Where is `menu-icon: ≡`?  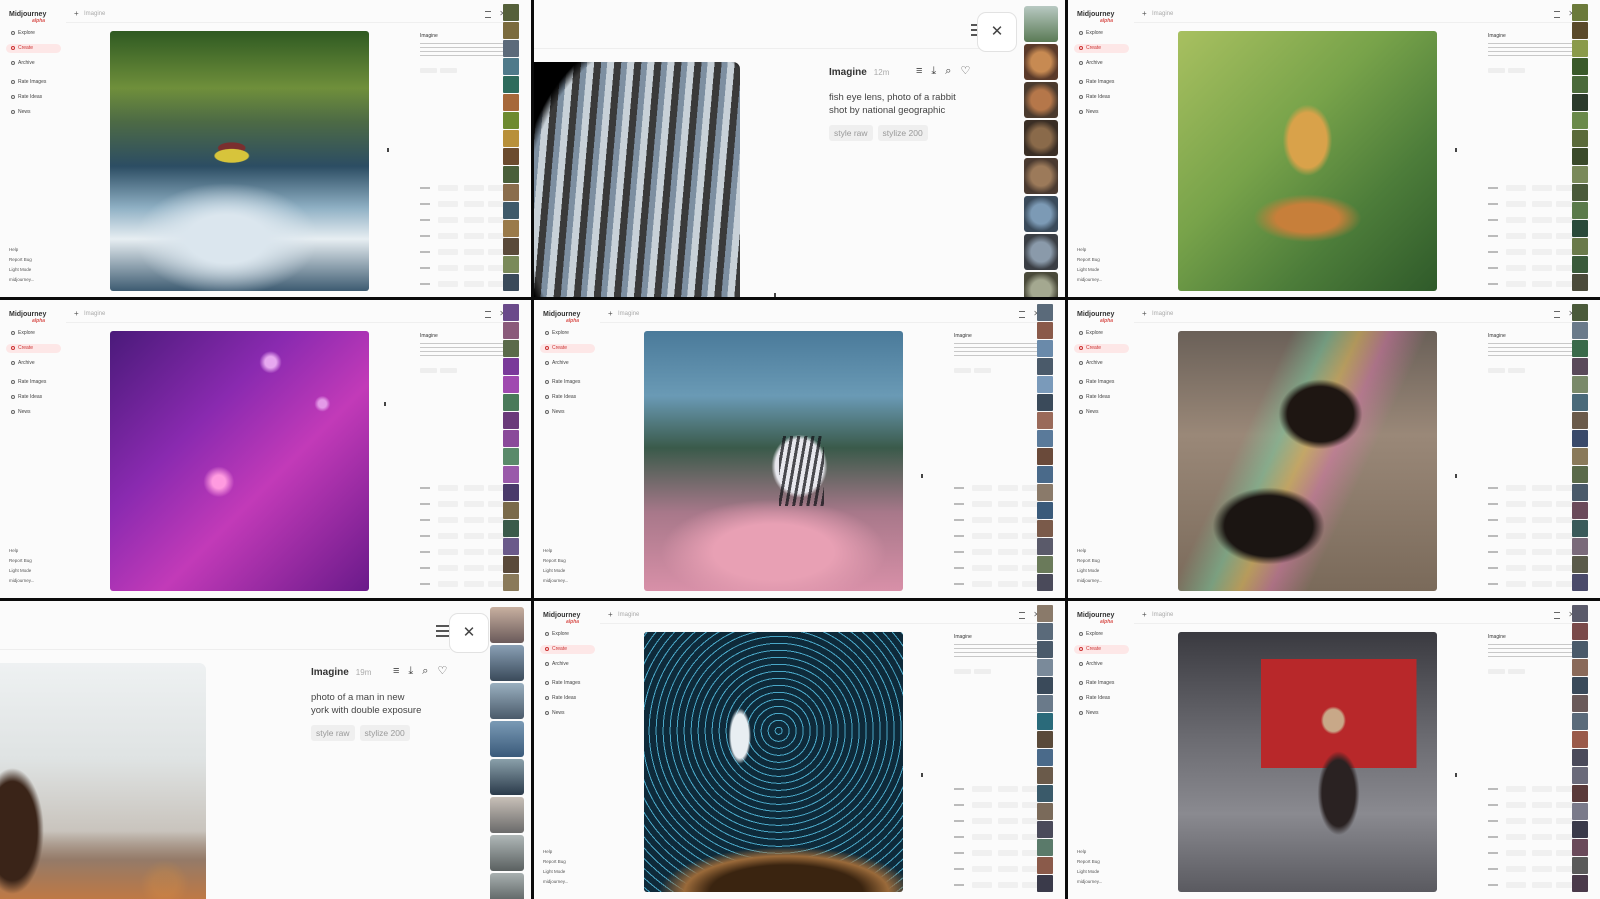 menu-icon: ≡ is located at coordinates (919, 71).